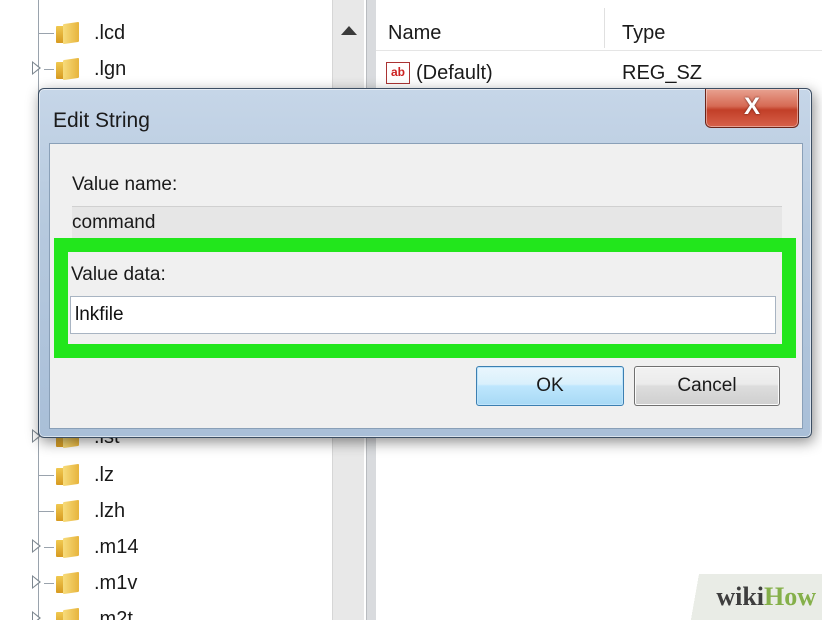  Describe the element at coordinates (165, 69) in the screenshot. I see `tree-item-lgn: .lgn` at that location.